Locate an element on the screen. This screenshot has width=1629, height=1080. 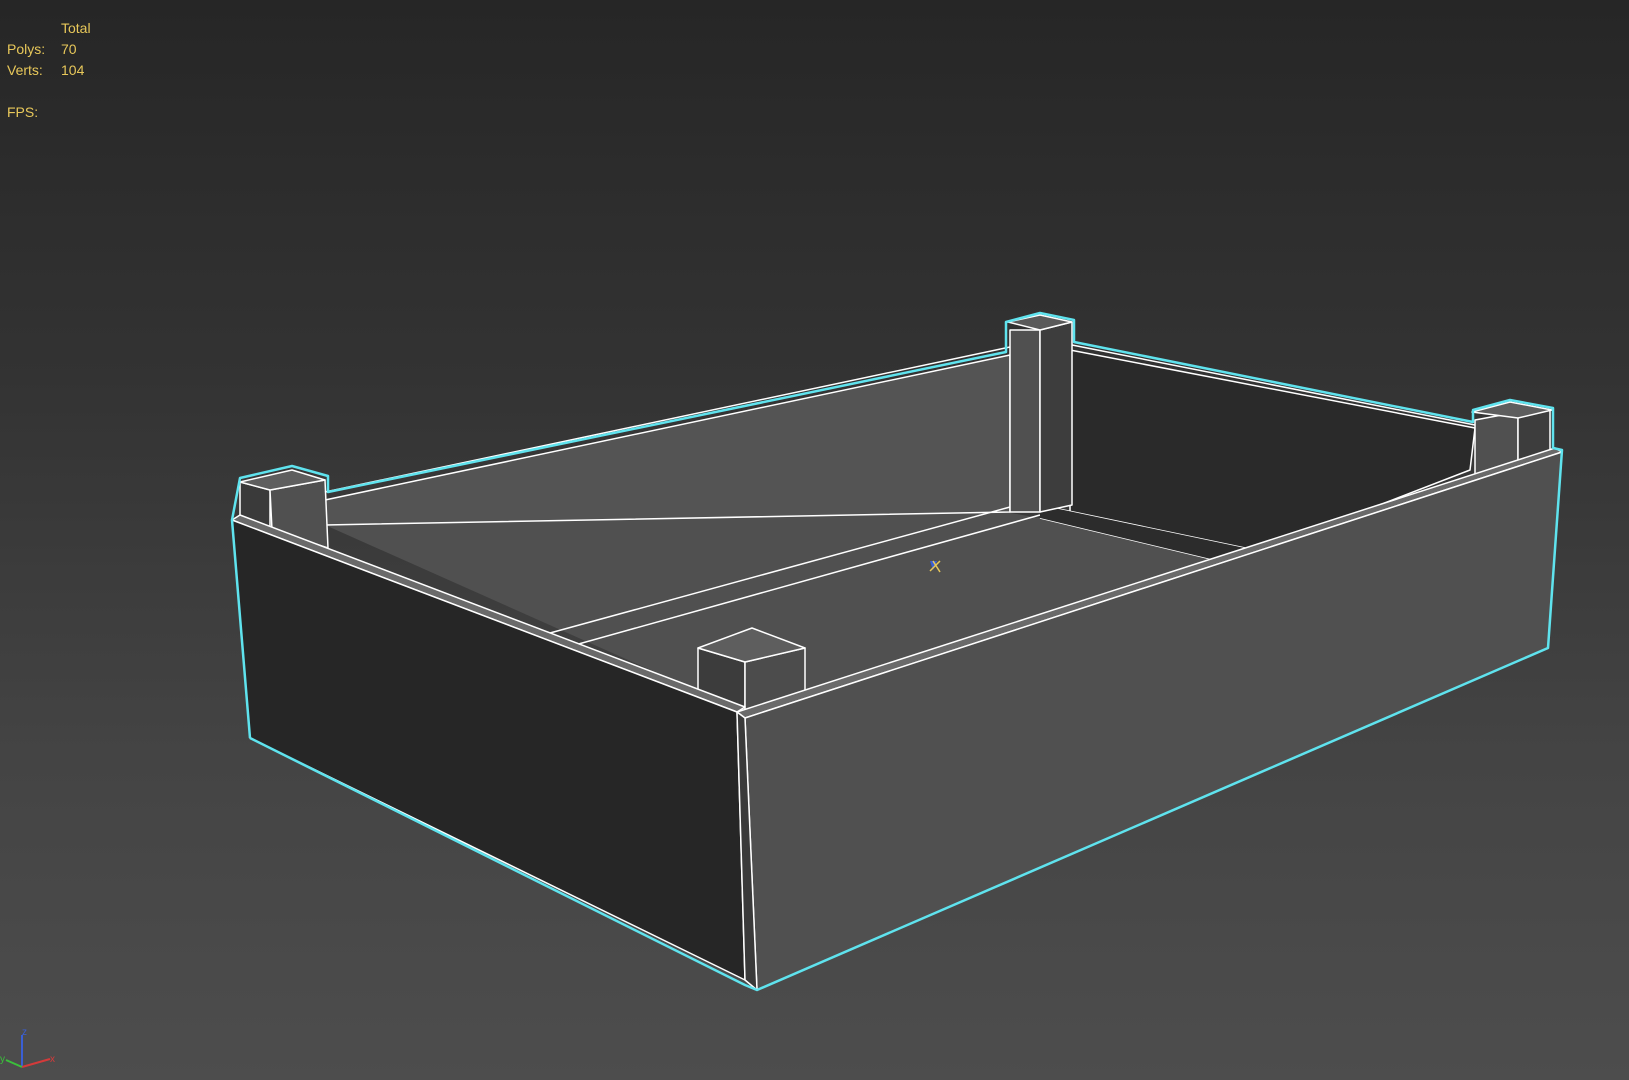
back-left-inner-wall is located at coordinates (667, 440).